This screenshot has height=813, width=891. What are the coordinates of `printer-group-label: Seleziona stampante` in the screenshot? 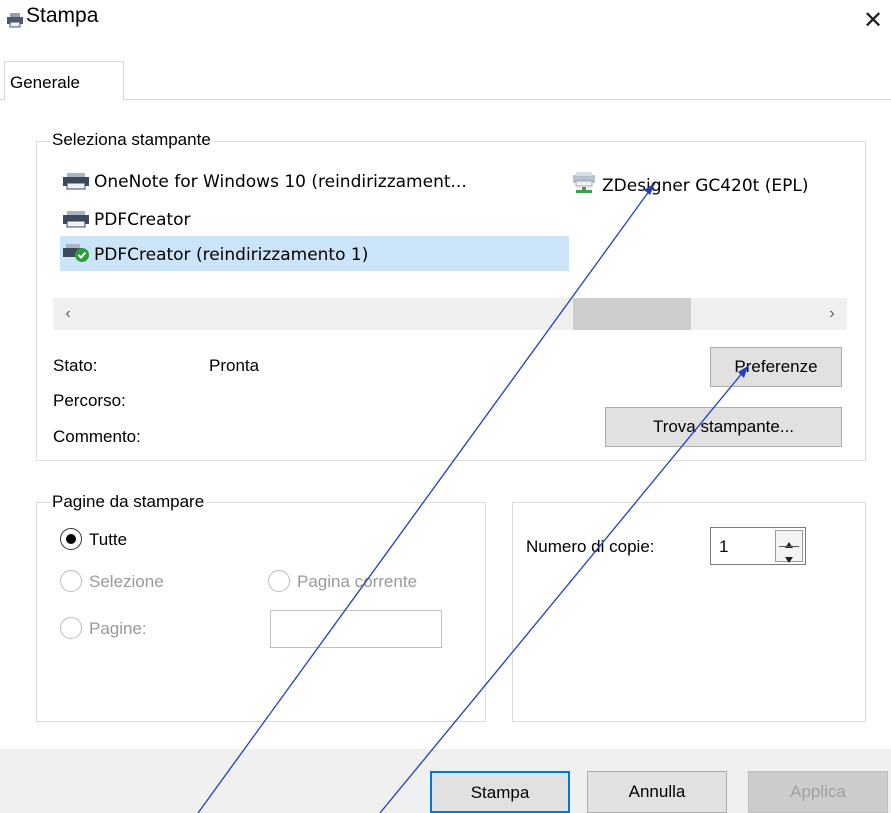 It's located at (131, 140).